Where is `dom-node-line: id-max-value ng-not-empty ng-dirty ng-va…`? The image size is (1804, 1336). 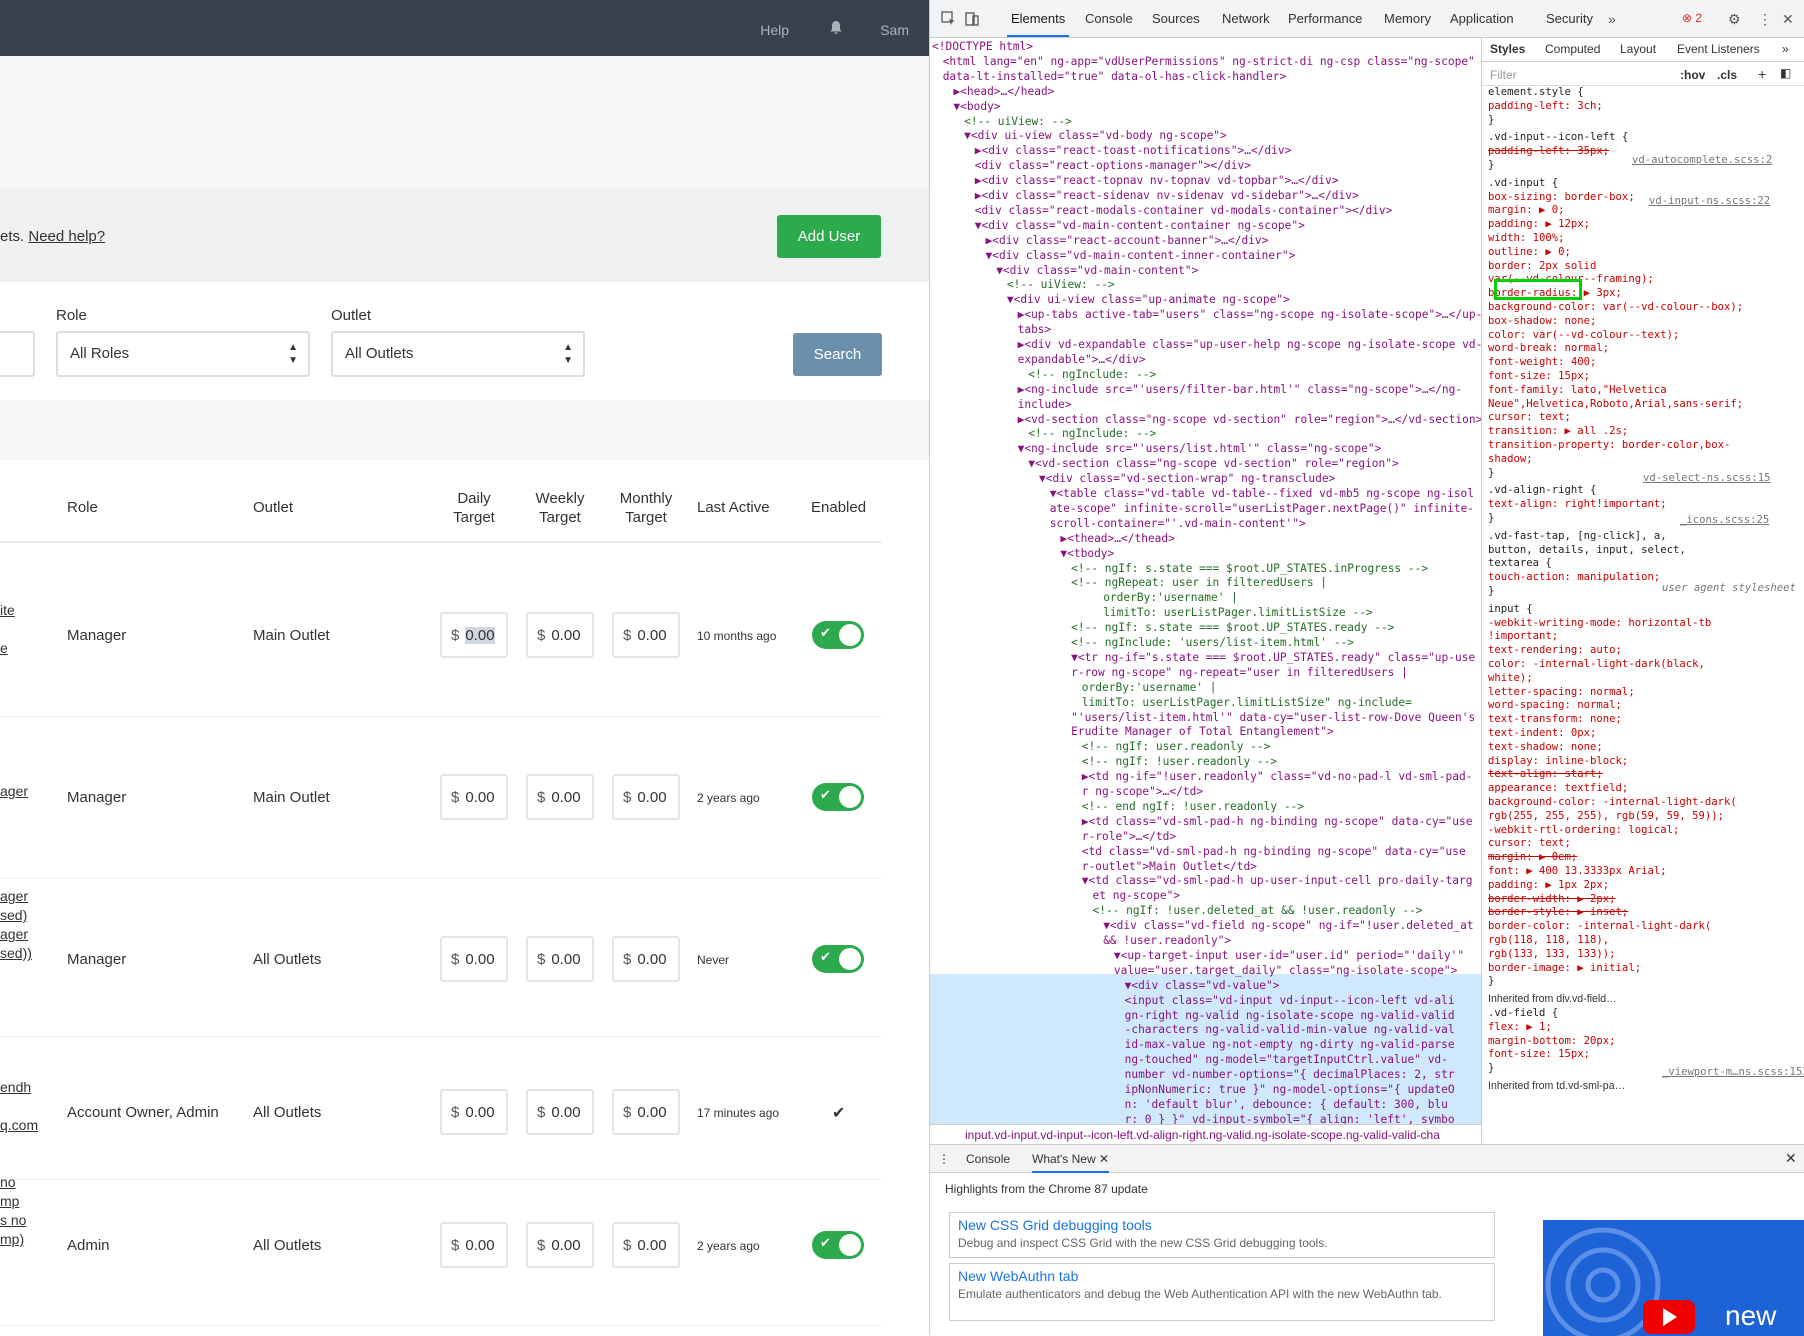
dom-node-line: id-max-value ng-not-empty ng-dirty ng-va… is located at coordinates (1290, 1045).